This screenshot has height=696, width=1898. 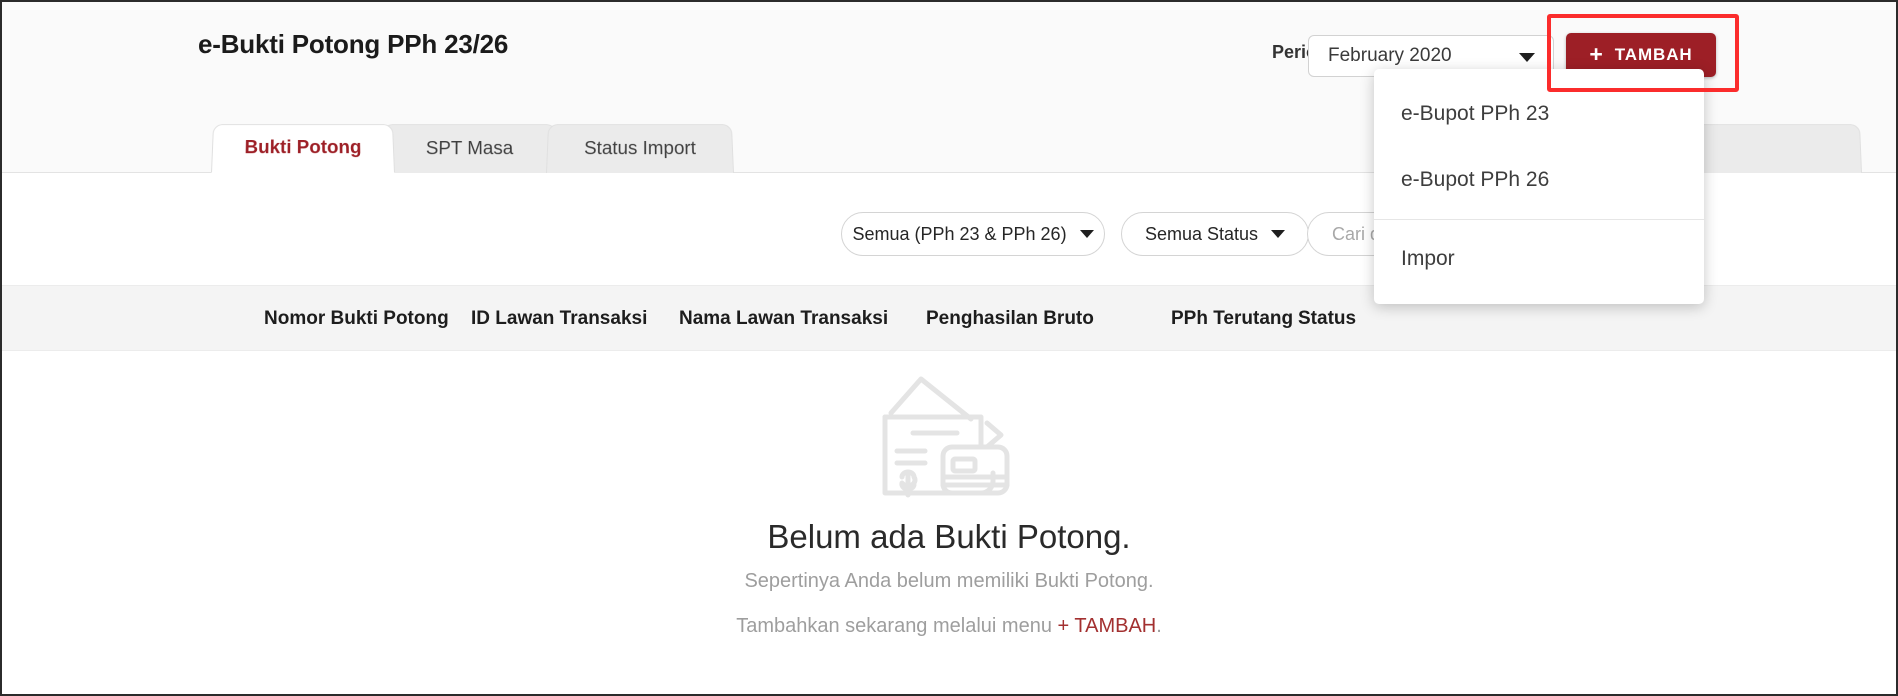 What do you see at coordinates (1201, 233) in the screenshot?
I see `filter-status-label: Semua Status` at bounding box center [1201, 233].